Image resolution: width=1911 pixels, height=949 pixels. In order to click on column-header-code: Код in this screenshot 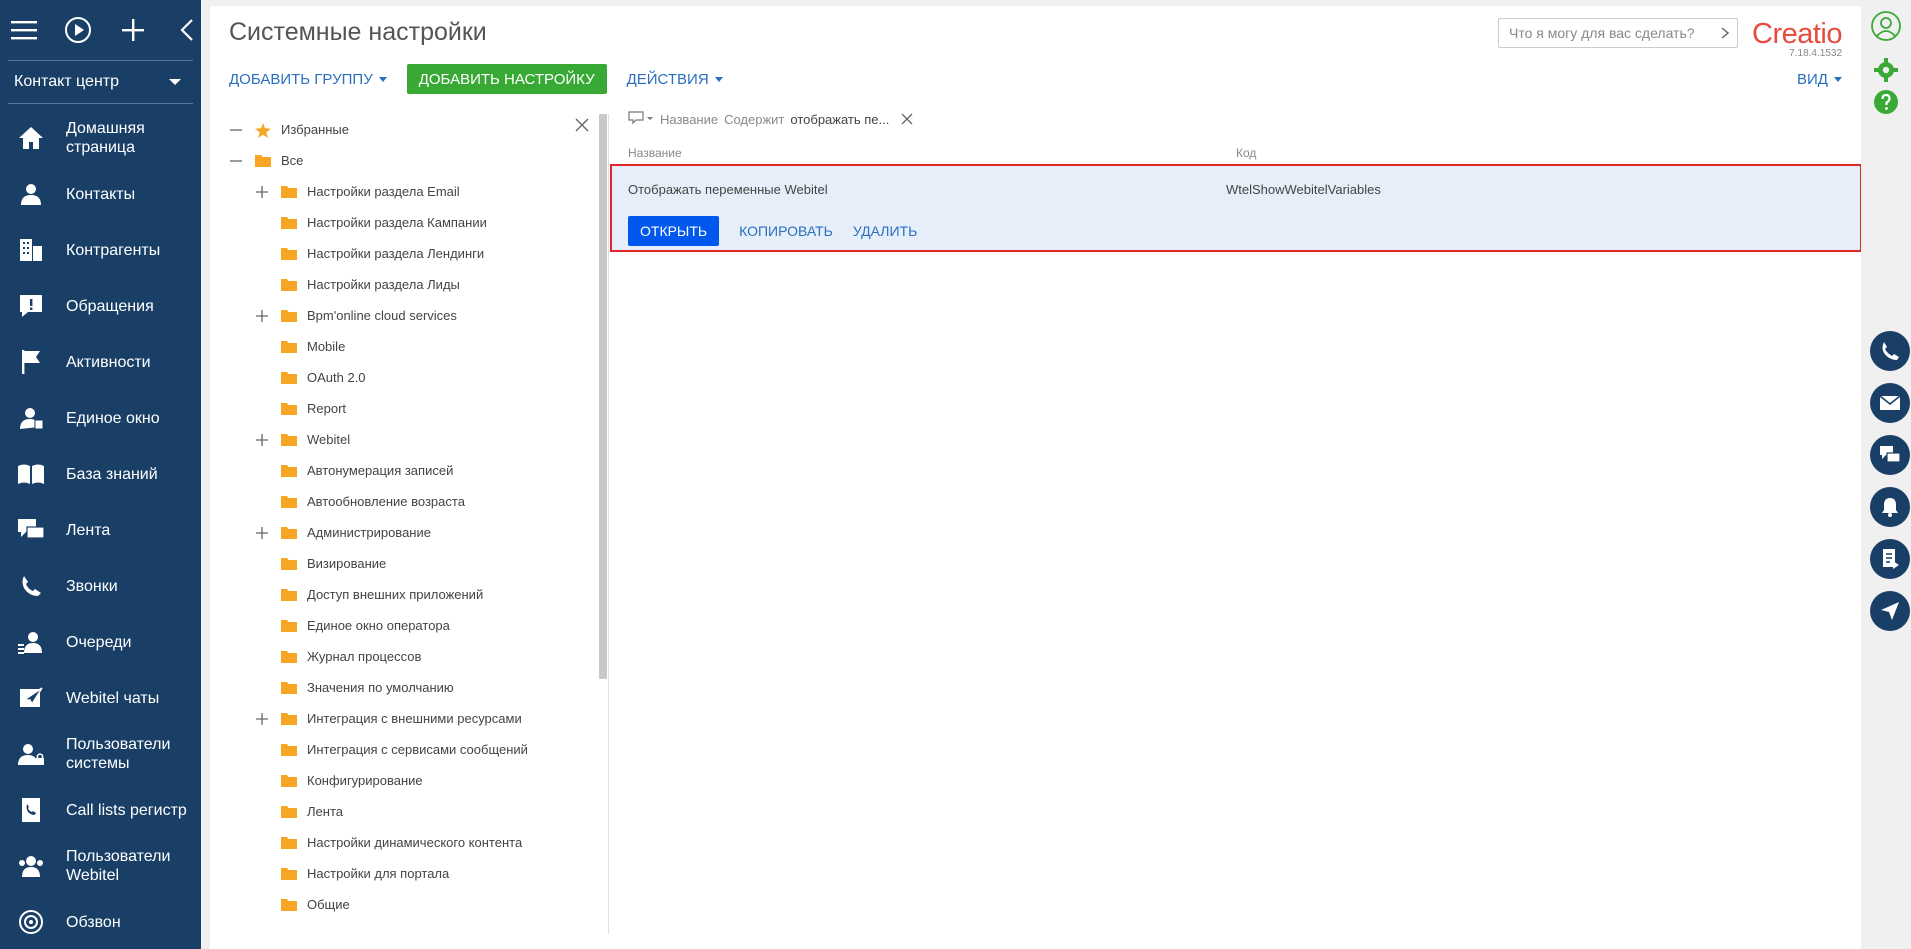, I will do `click(1246, 153)`.